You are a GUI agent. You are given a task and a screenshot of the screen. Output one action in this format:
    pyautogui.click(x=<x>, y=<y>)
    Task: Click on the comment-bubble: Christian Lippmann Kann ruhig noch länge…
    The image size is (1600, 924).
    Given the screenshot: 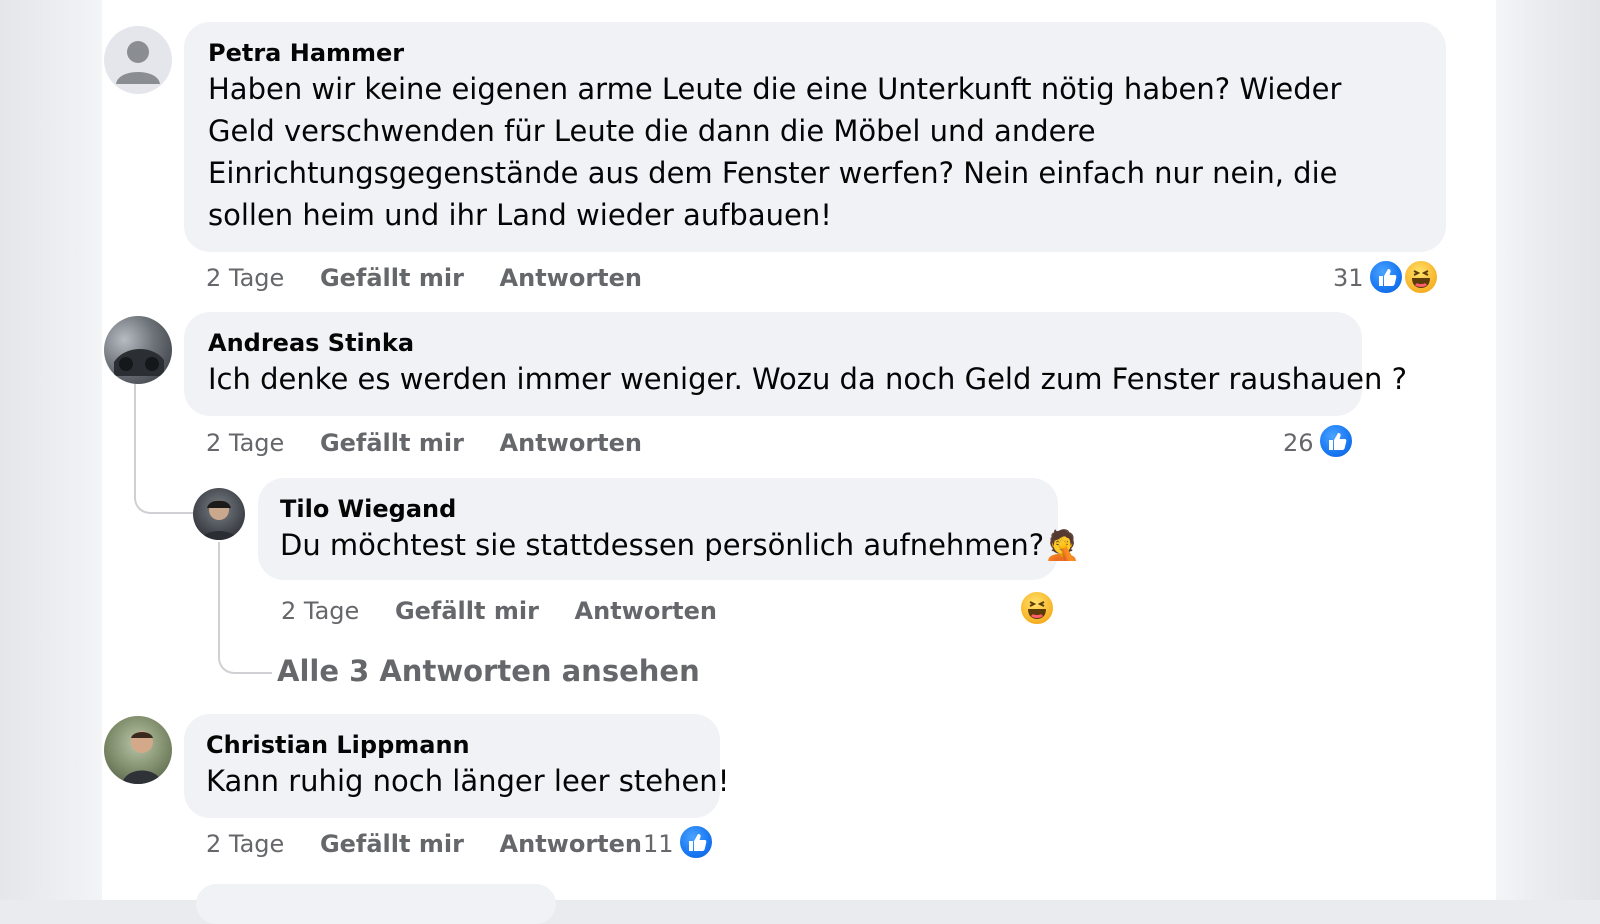 What is the action you would take?
    pyautogui.click(x=457, y=766)
    